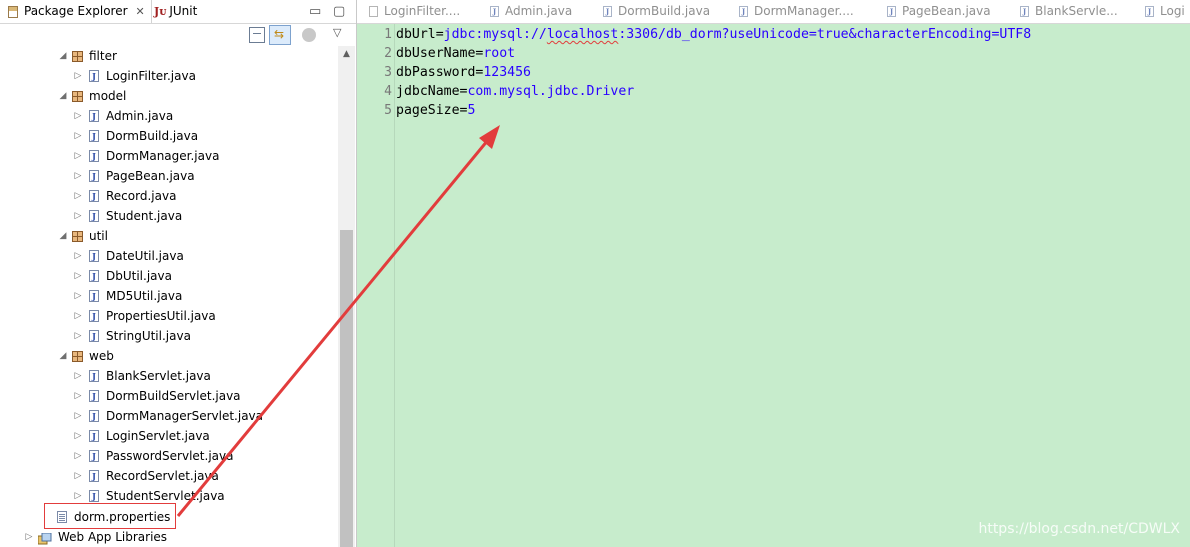 The image size is (1190, 547). I want to click on watermark: https://blog.csdn.net/CDWLX, so click(1079, 529).